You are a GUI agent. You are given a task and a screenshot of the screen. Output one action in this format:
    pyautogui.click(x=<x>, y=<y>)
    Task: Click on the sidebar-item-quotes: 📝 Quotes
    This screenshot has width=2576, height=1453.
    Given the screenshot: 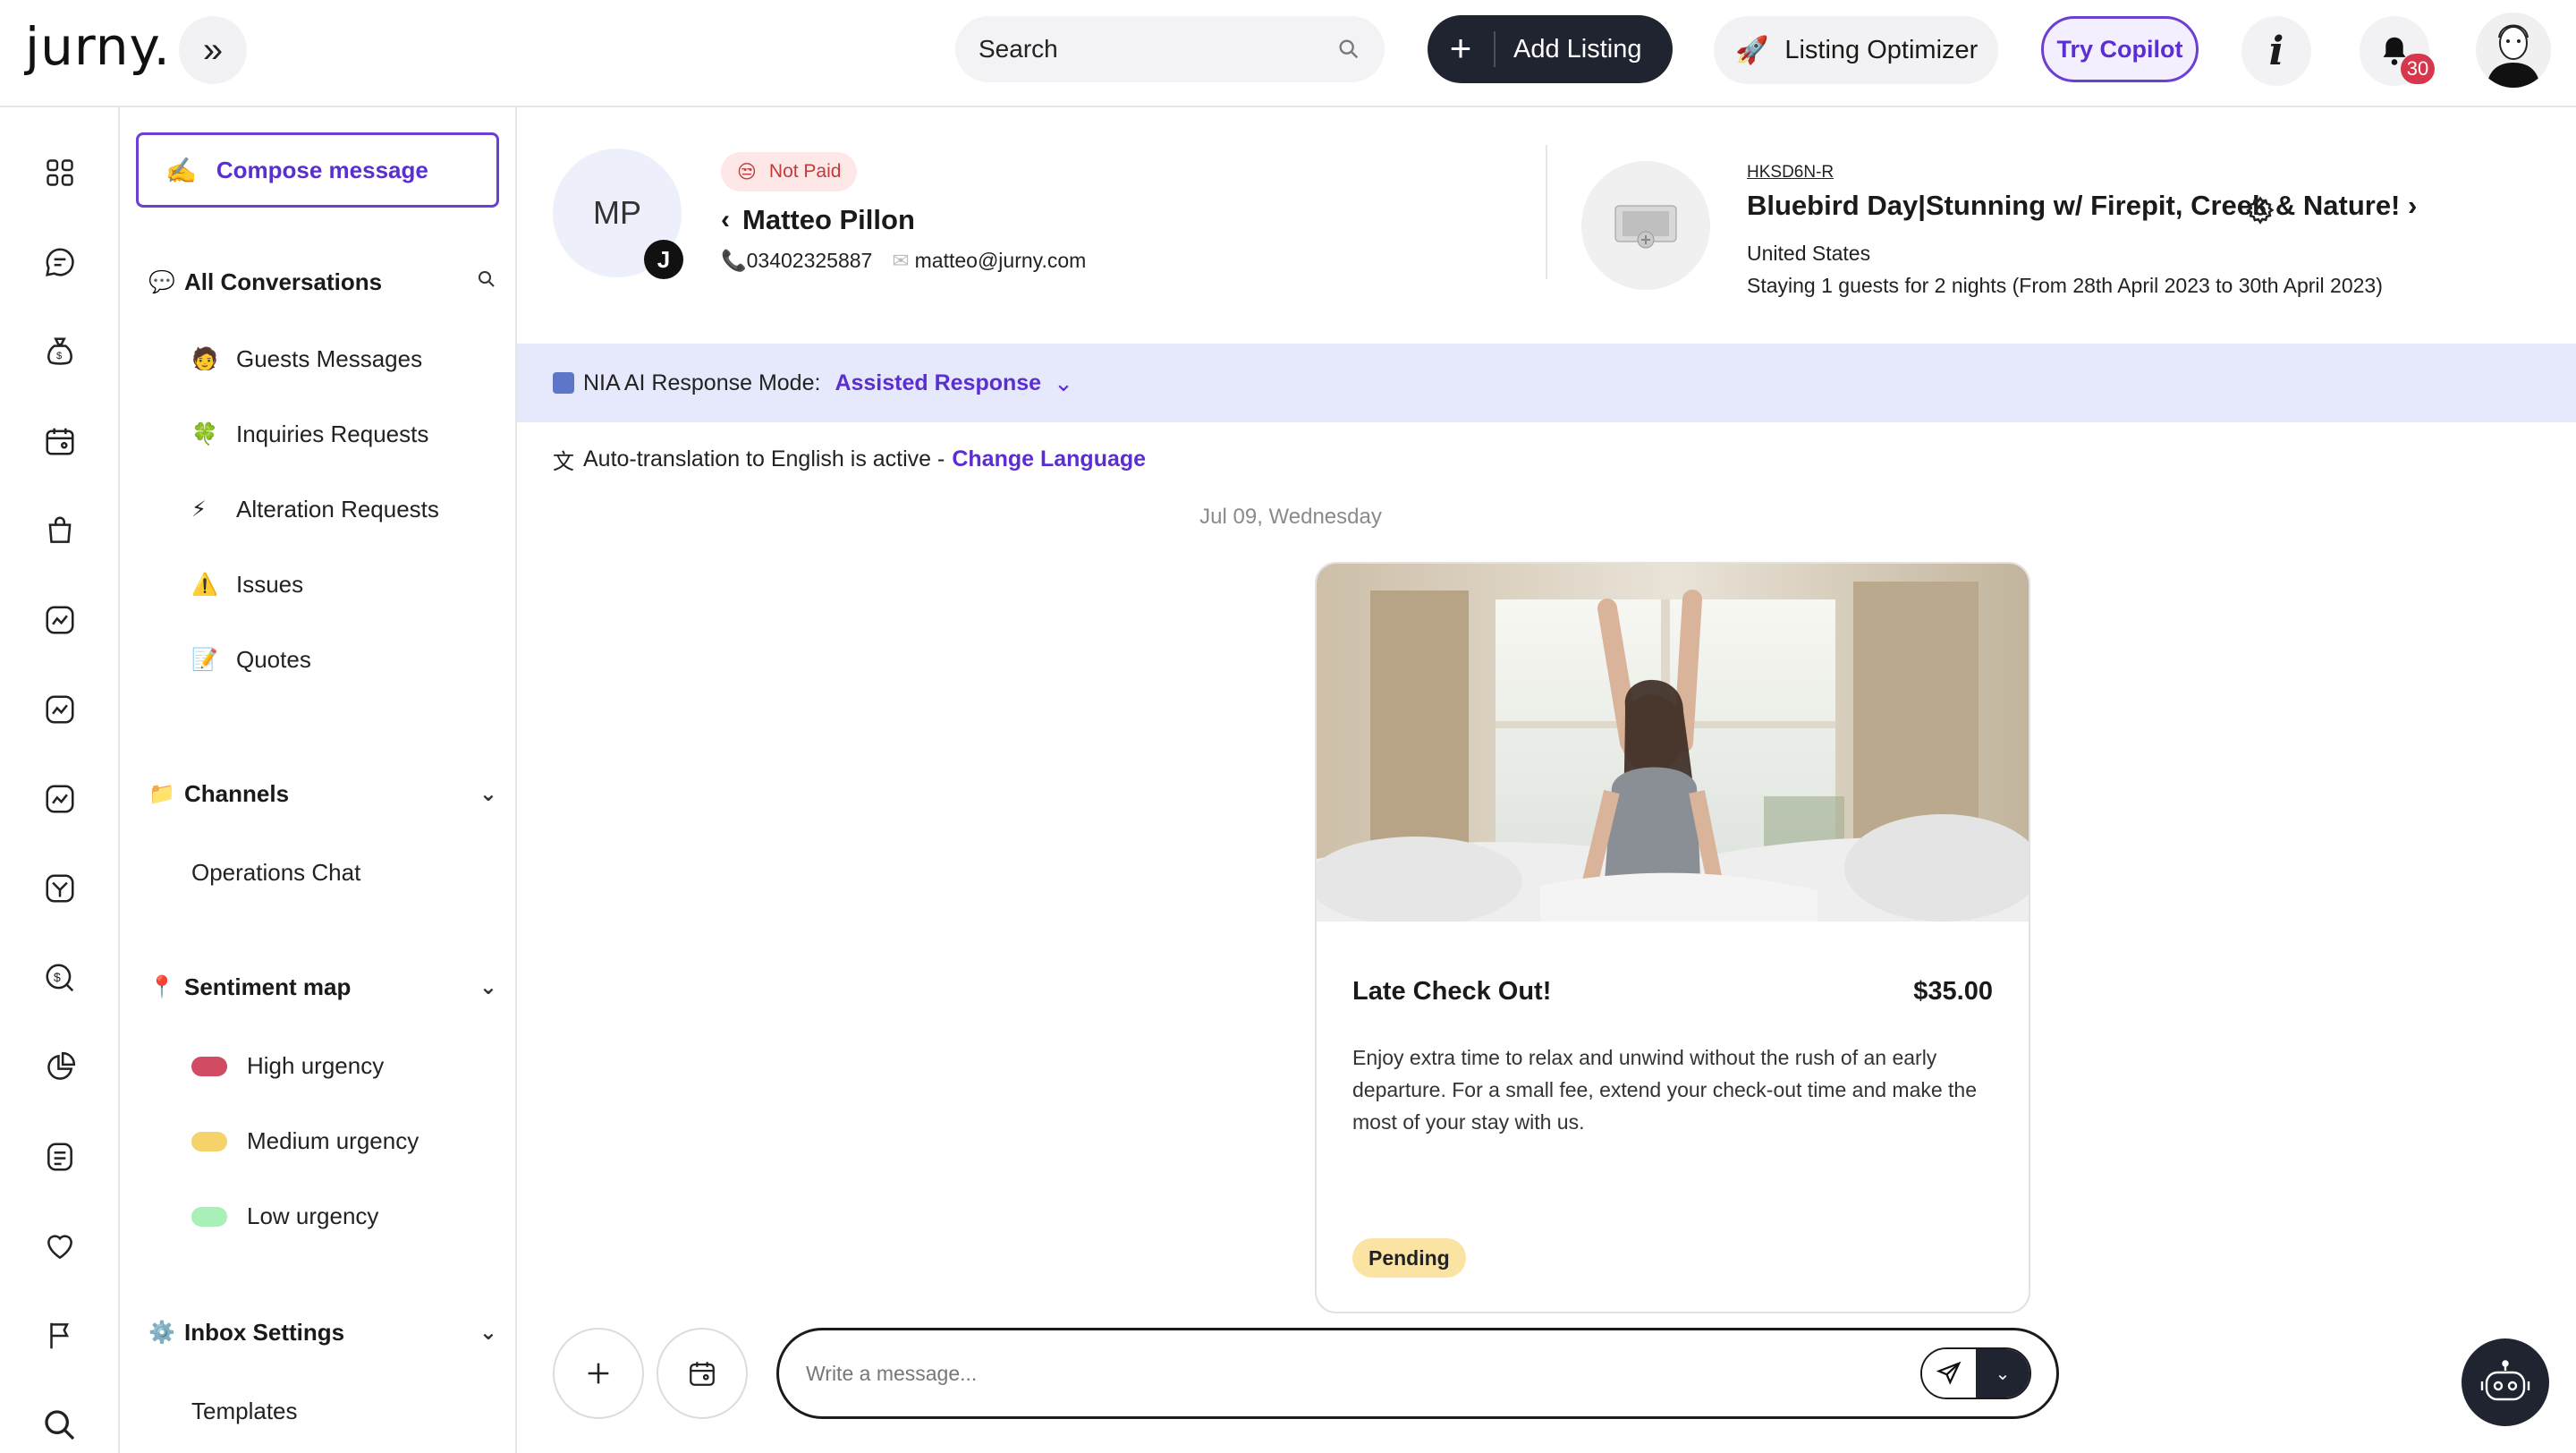 What is the action you would take?
    pyautogui.click(x=251, y=660)
    